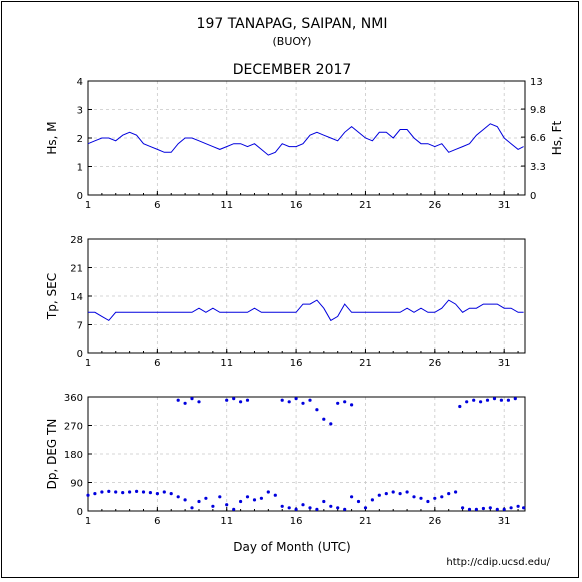  Describe the element at coordinates (434, 205) in the screenshot. I see `x-tick-label: 26` at that location.